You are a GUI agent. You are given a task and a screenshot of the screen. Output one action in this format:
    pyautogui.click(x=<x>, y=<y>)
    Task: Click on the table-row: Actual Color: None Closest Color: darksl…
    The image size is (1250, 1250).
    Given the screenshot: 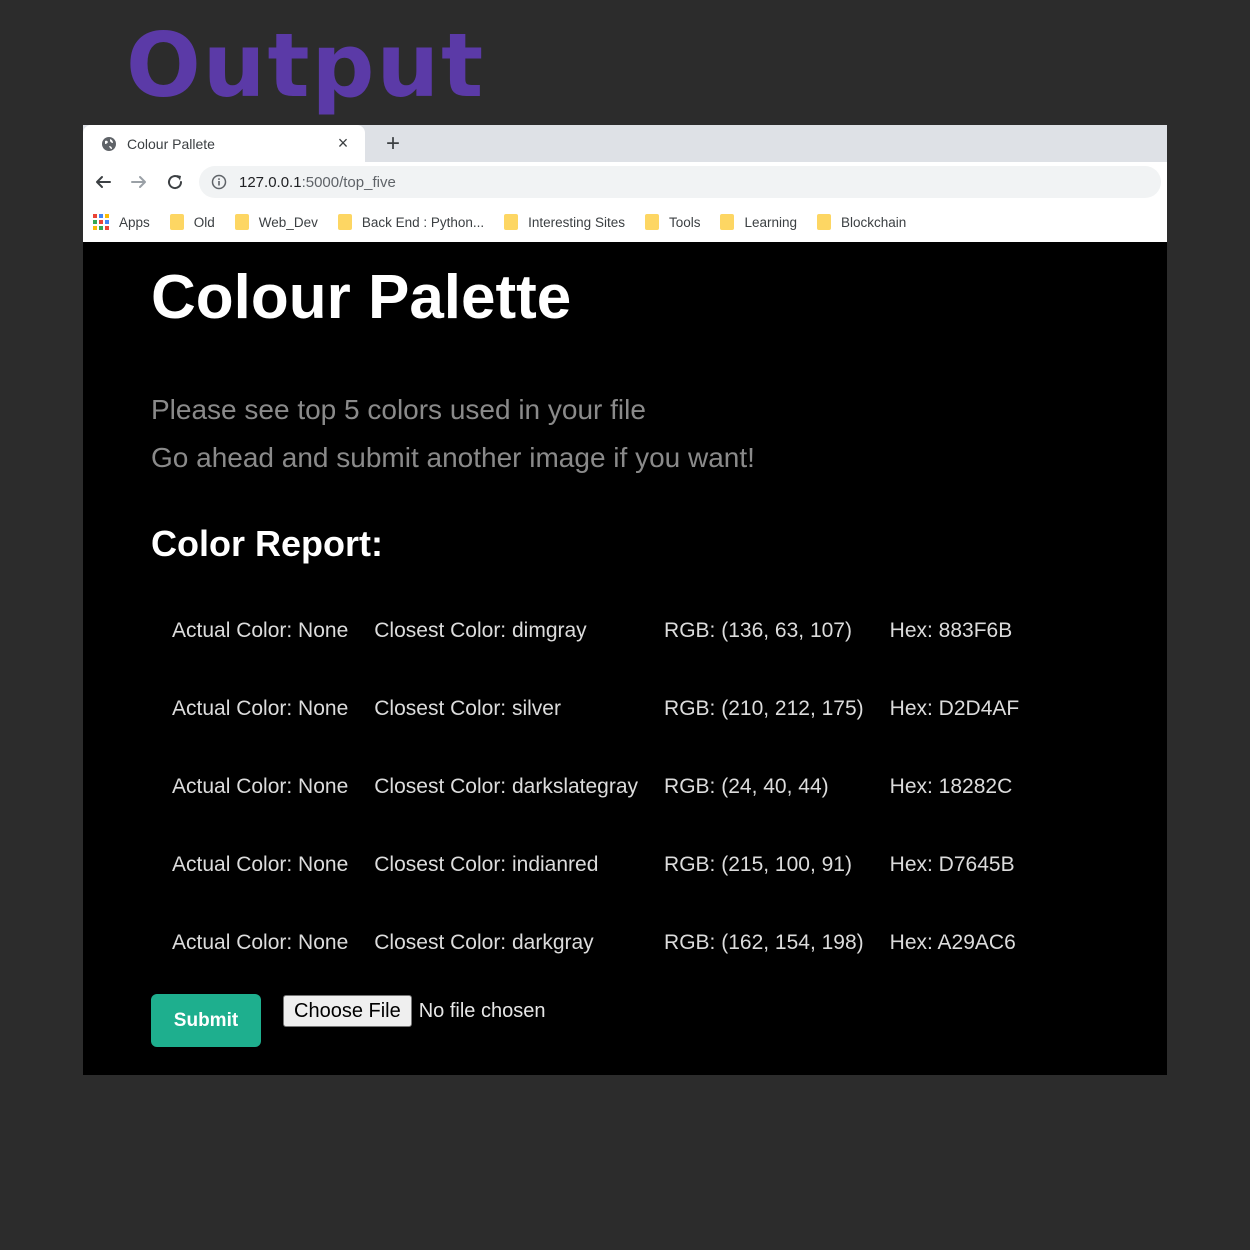 What is the action you would take?
    pyautogui.click(x=598, y=787)
    